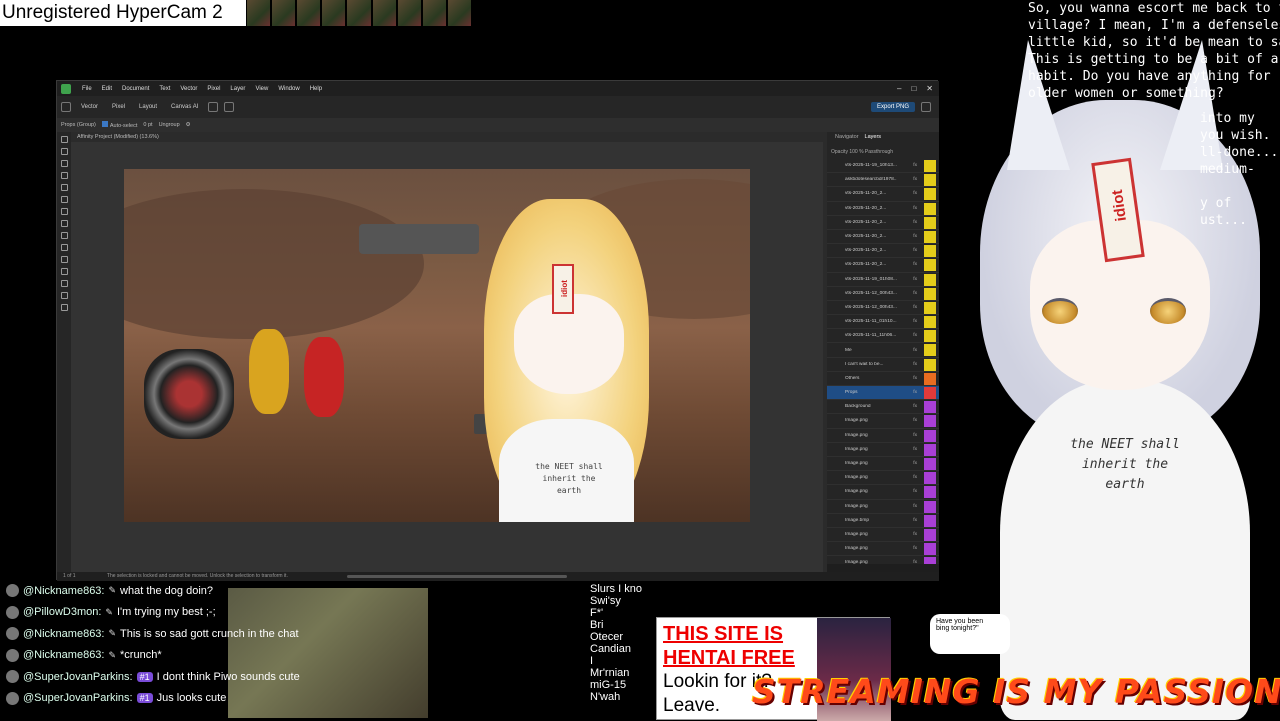 The height and width of the screenshot is (721, 1280). I want to click on text-tool-icon, so click(64, 235).